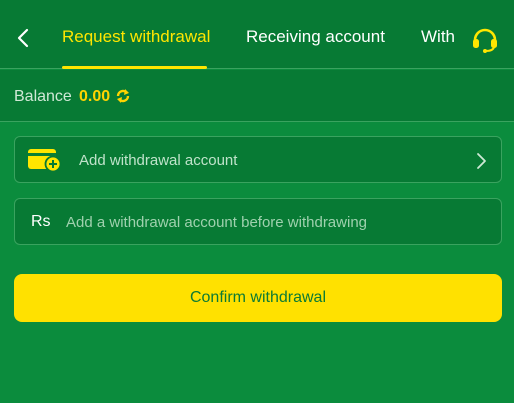 The image size is (514, 403). Describe the element at coordinates (45, 160) in the screenshot. I see `wallet-add-icon` at that location.